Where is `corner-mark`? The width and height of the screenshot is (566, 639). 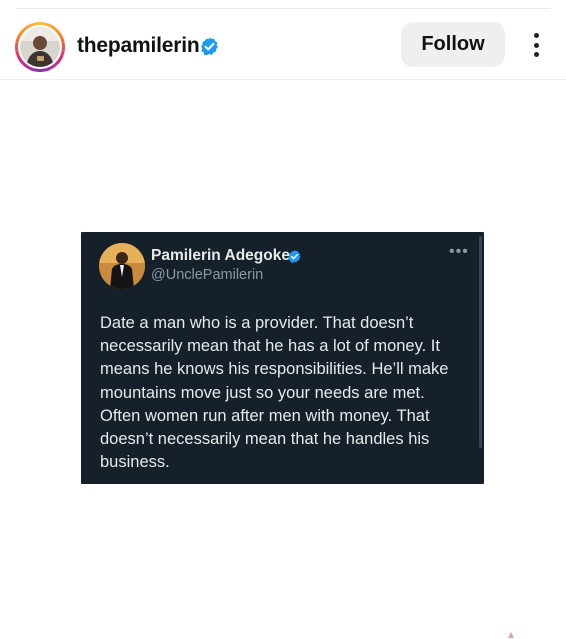
corner-mark is located at coordinates (511, 635).